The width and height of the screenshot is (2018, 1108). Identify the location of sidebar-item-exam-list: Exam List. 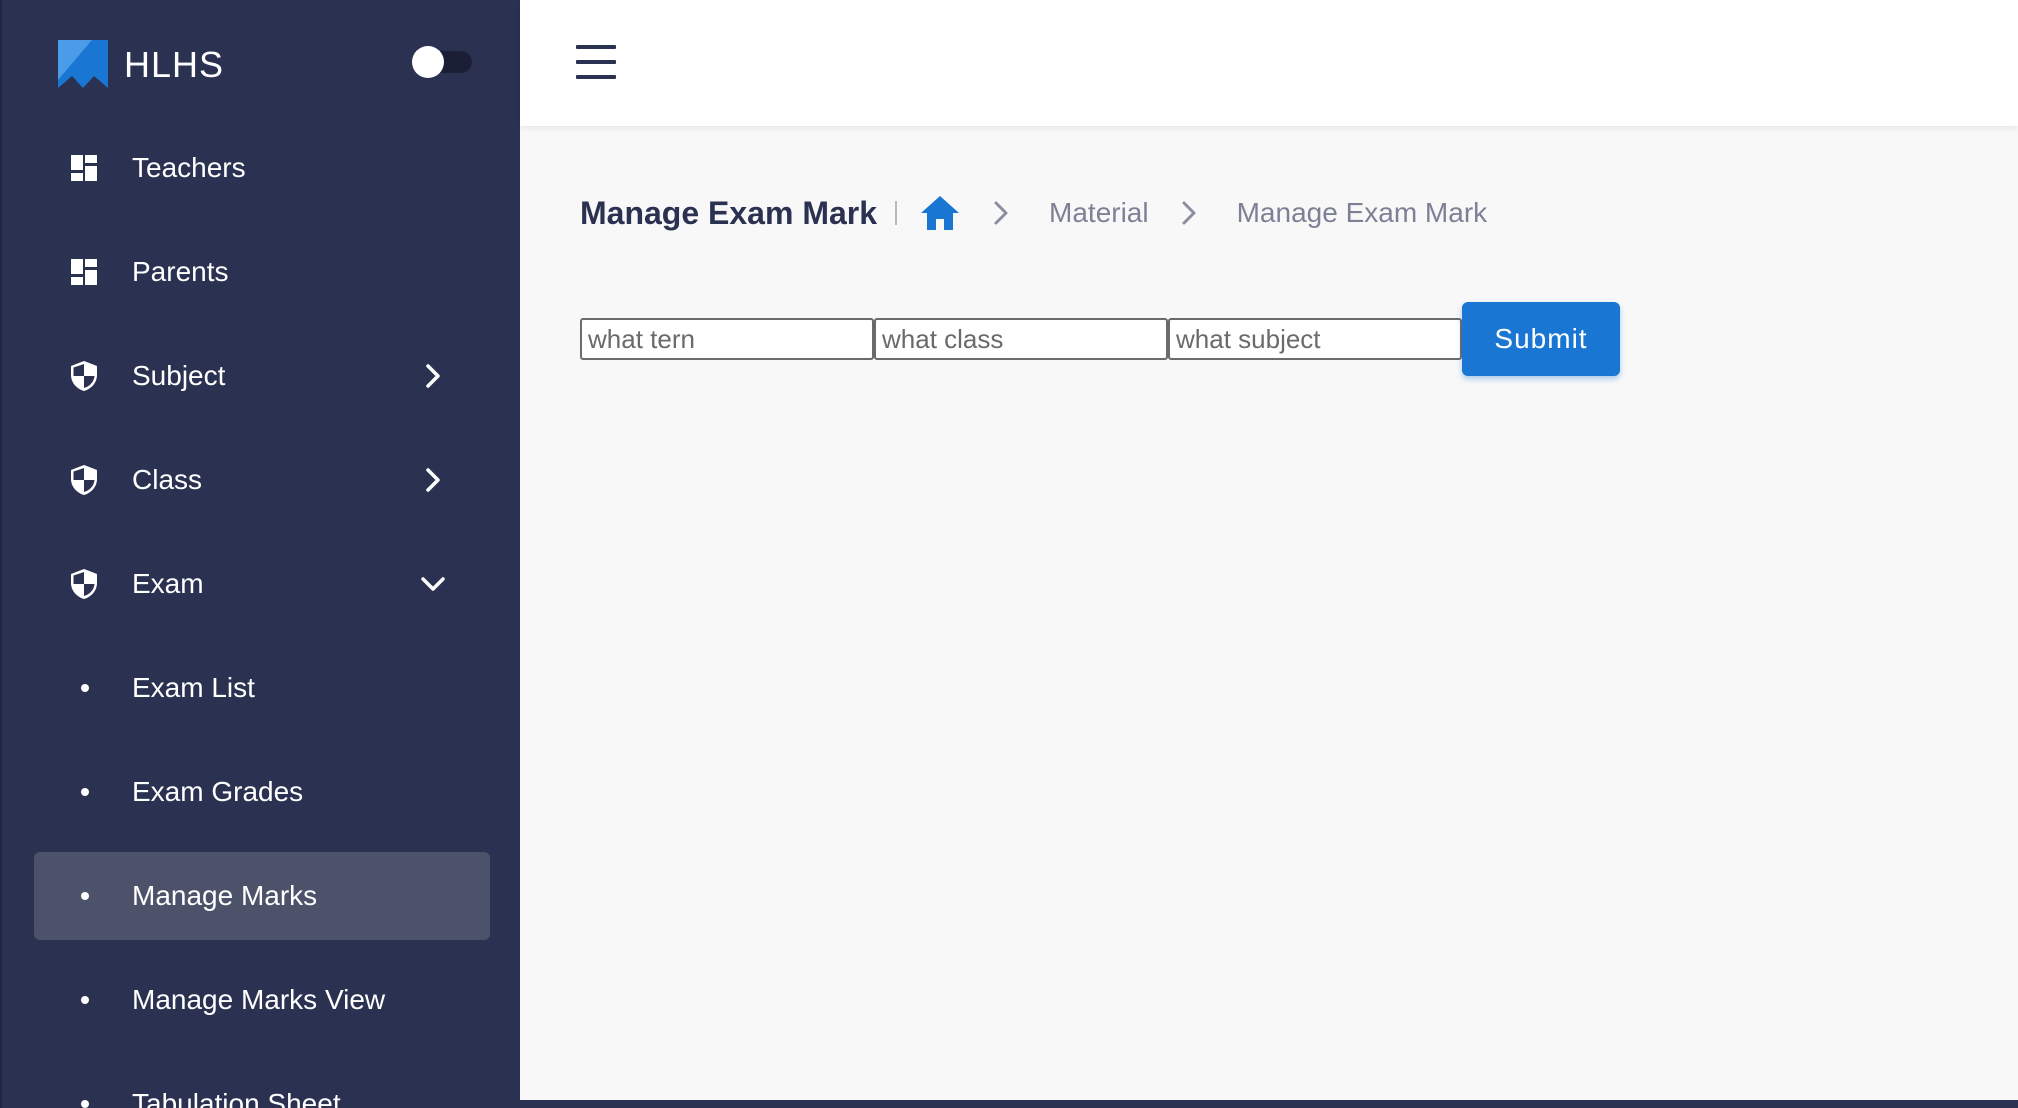
(262, 688).